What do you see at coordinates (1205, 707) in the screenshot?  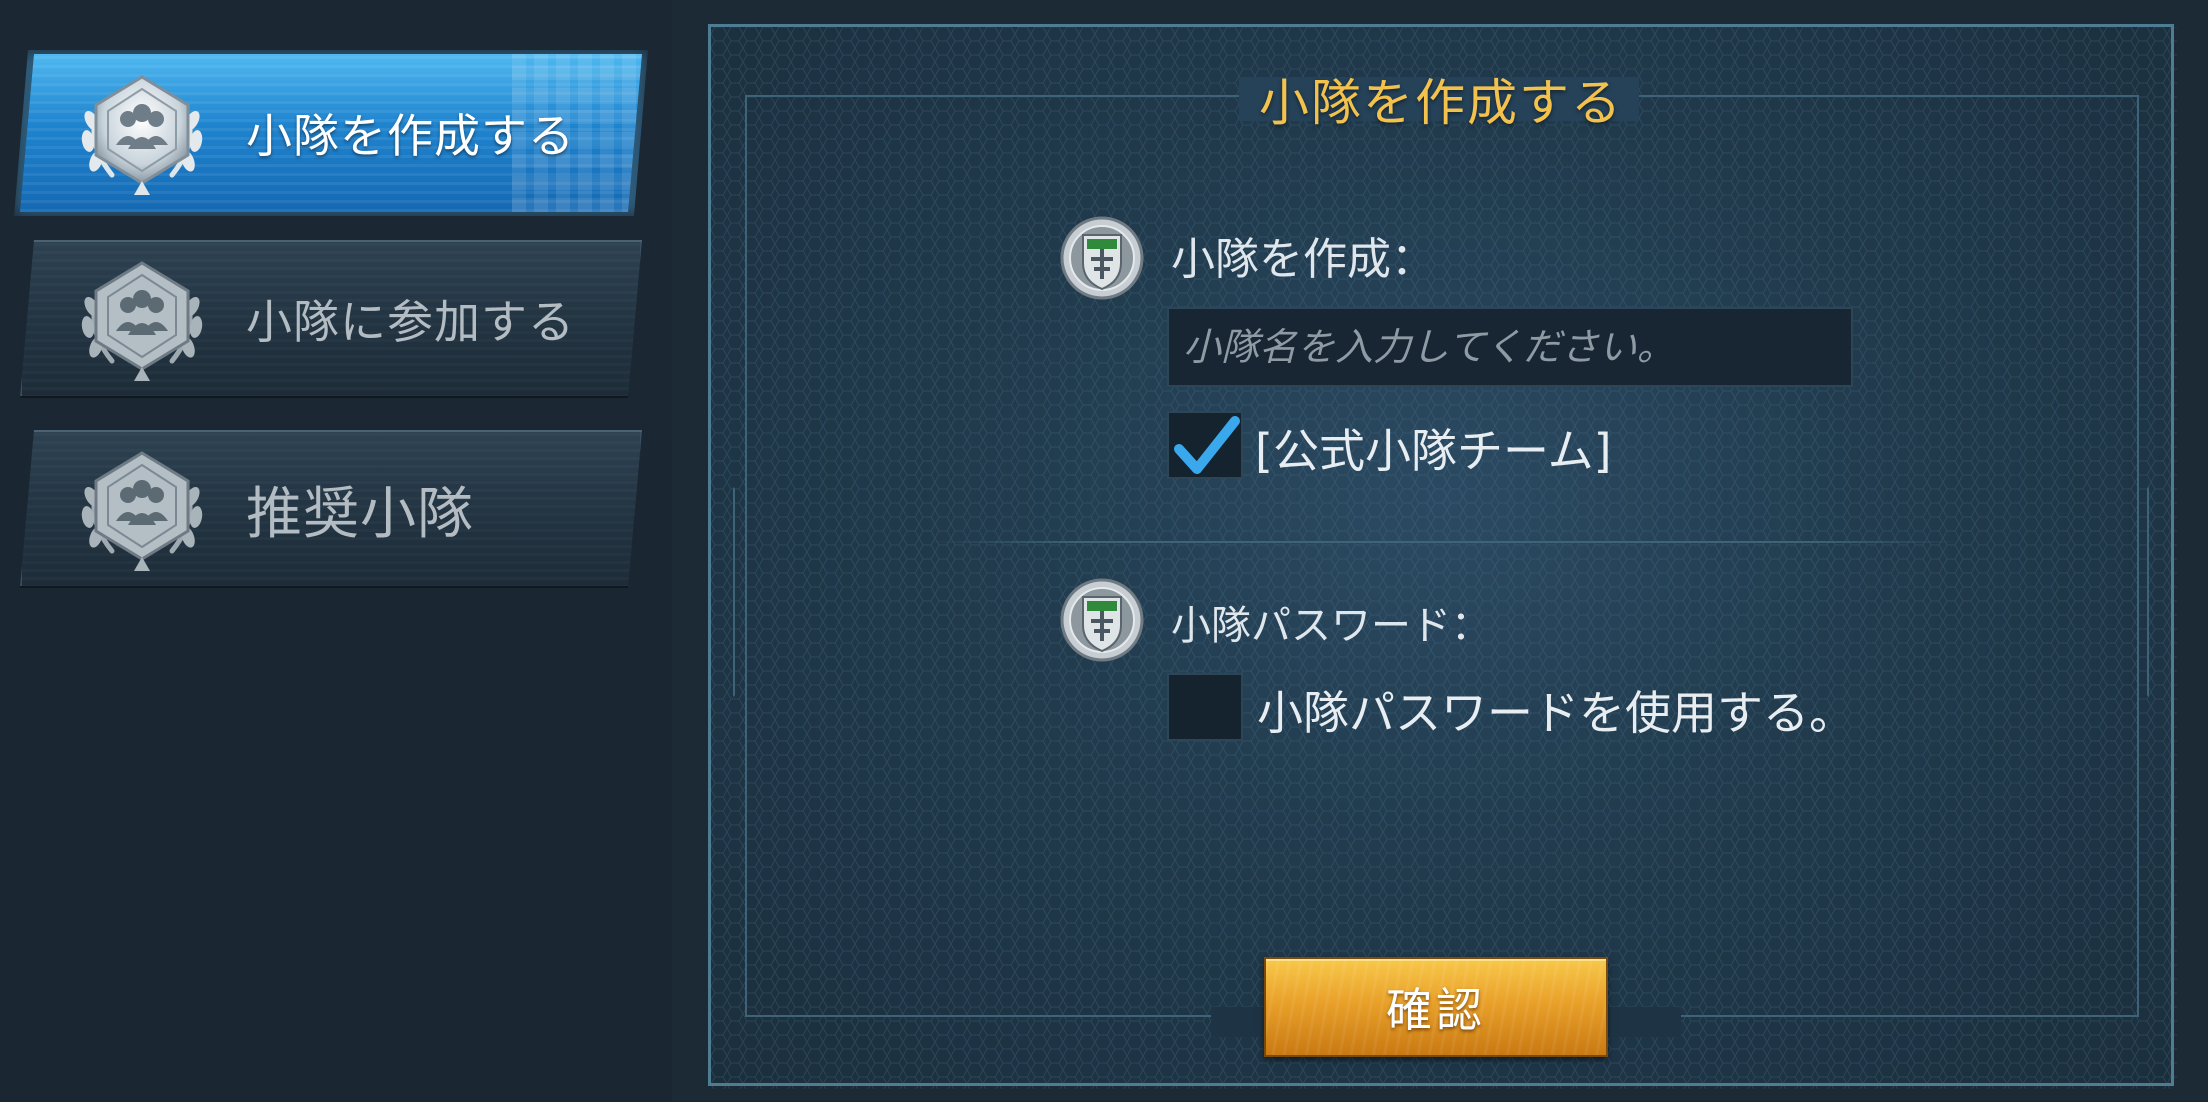 I see `use-password-checkbox` at bounding box center [1205, 707].